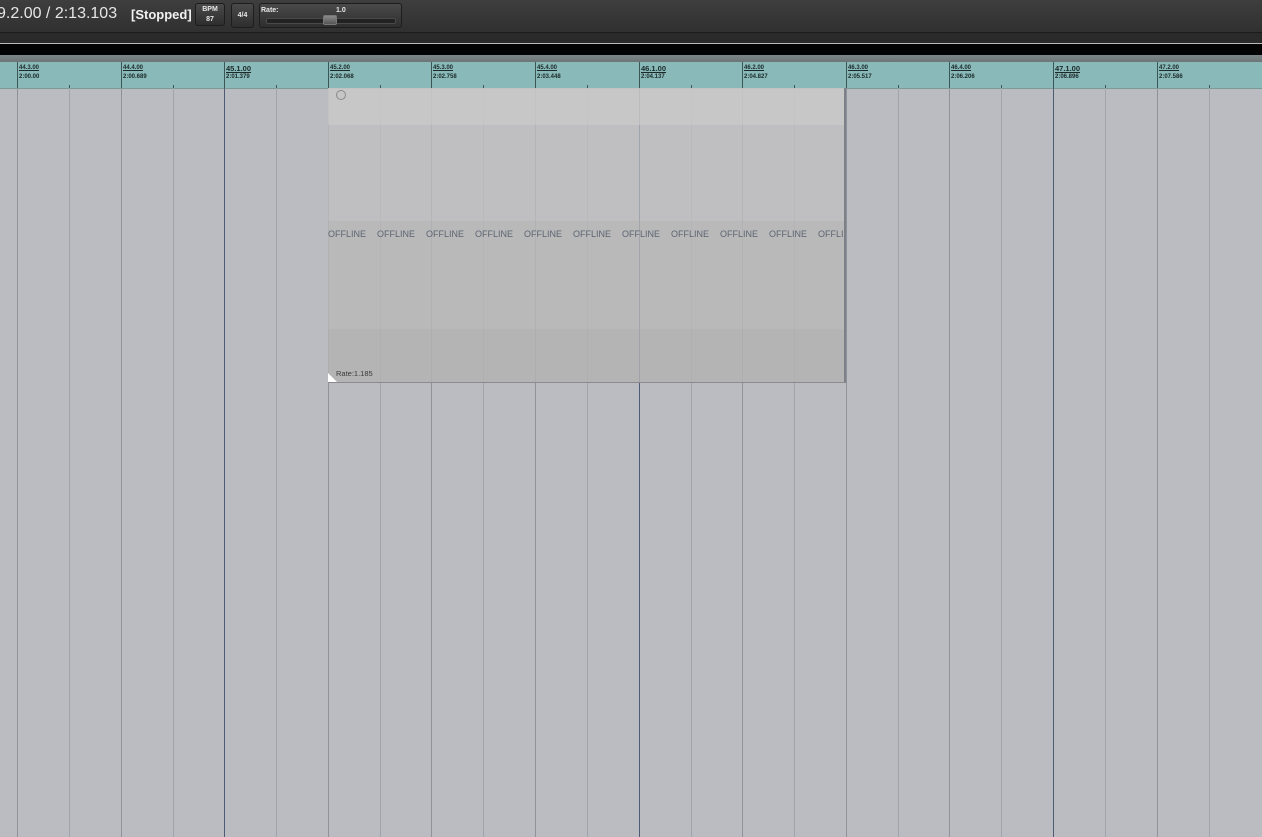  I want to click on rate-control: Rate: 1.0, so click(330, 15).